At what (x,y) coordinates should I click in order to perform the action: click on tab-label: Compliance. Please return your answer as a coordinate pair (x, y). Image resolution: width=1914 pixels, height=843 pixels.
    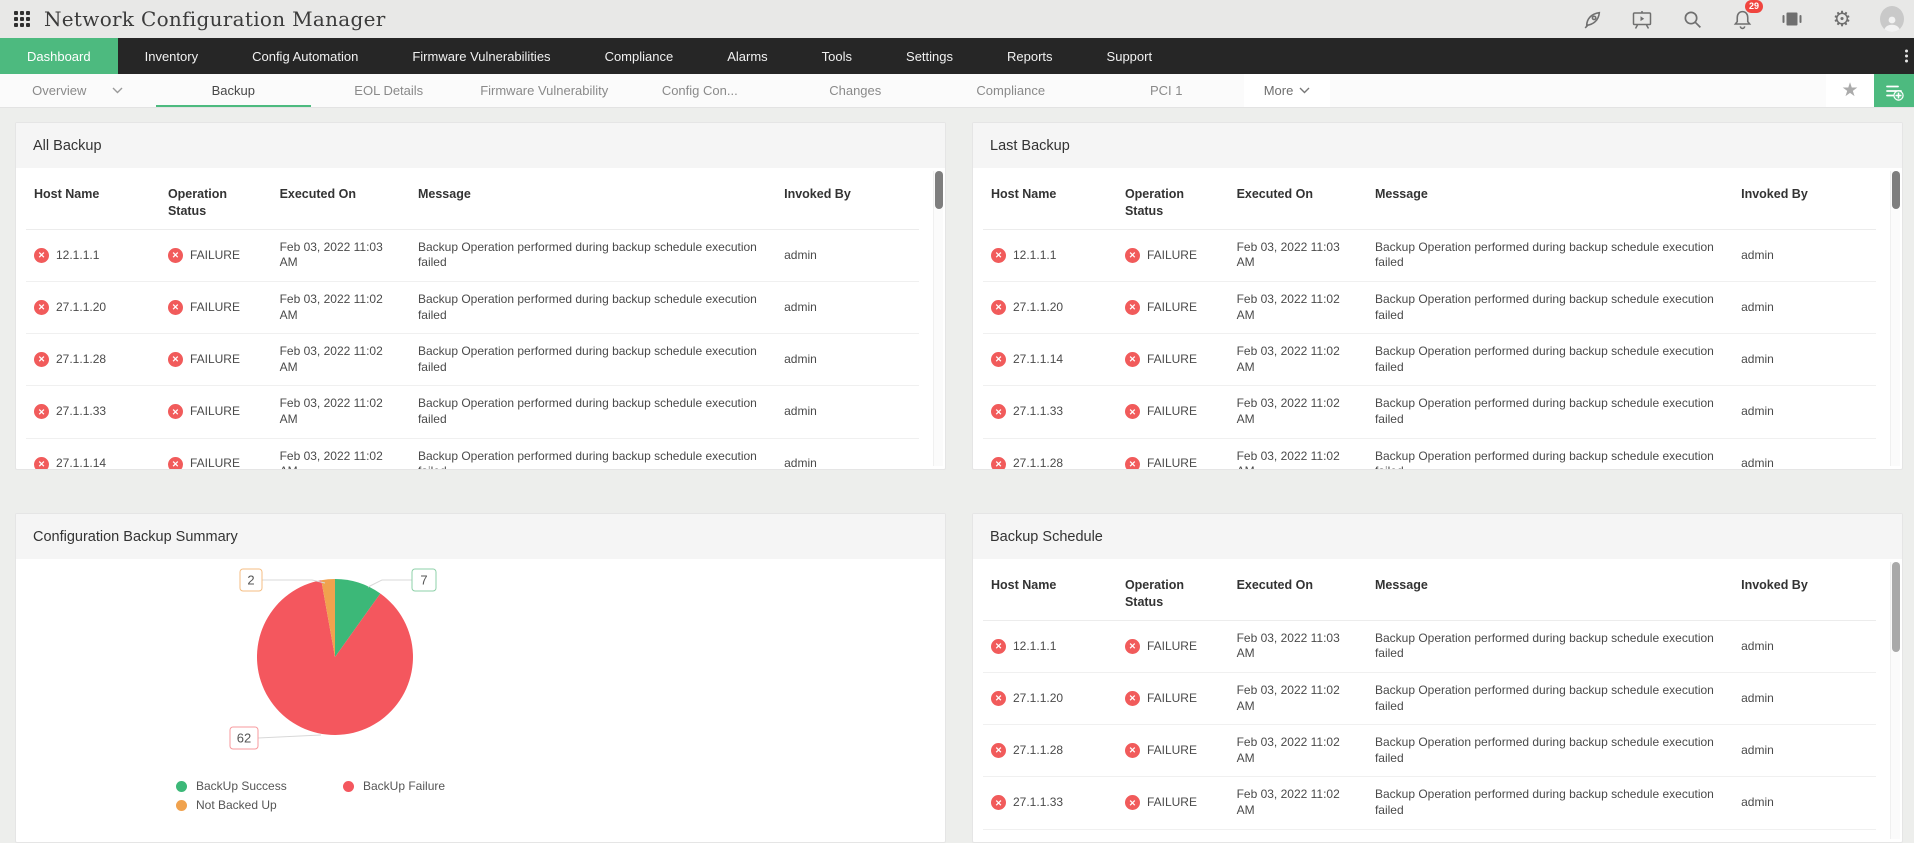
    Looking at the image, I should click on (1011, 90).